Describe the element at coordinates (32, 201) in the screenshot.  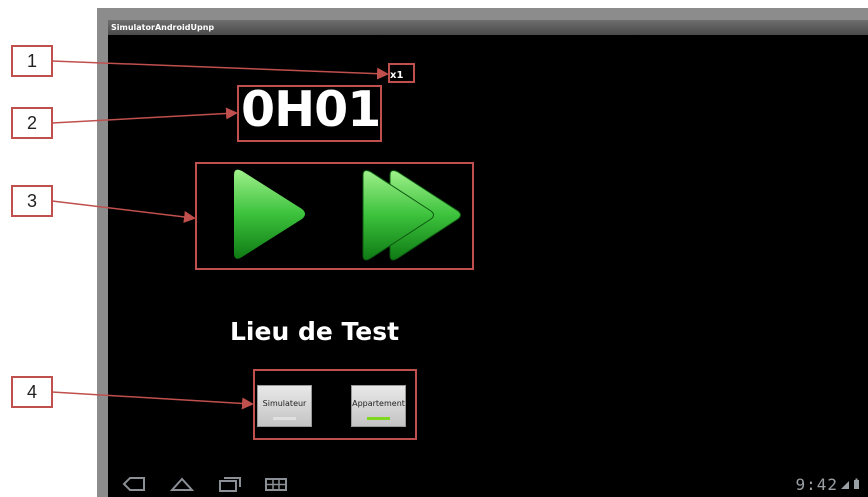
I see `callout-label-3: 3` at that location.